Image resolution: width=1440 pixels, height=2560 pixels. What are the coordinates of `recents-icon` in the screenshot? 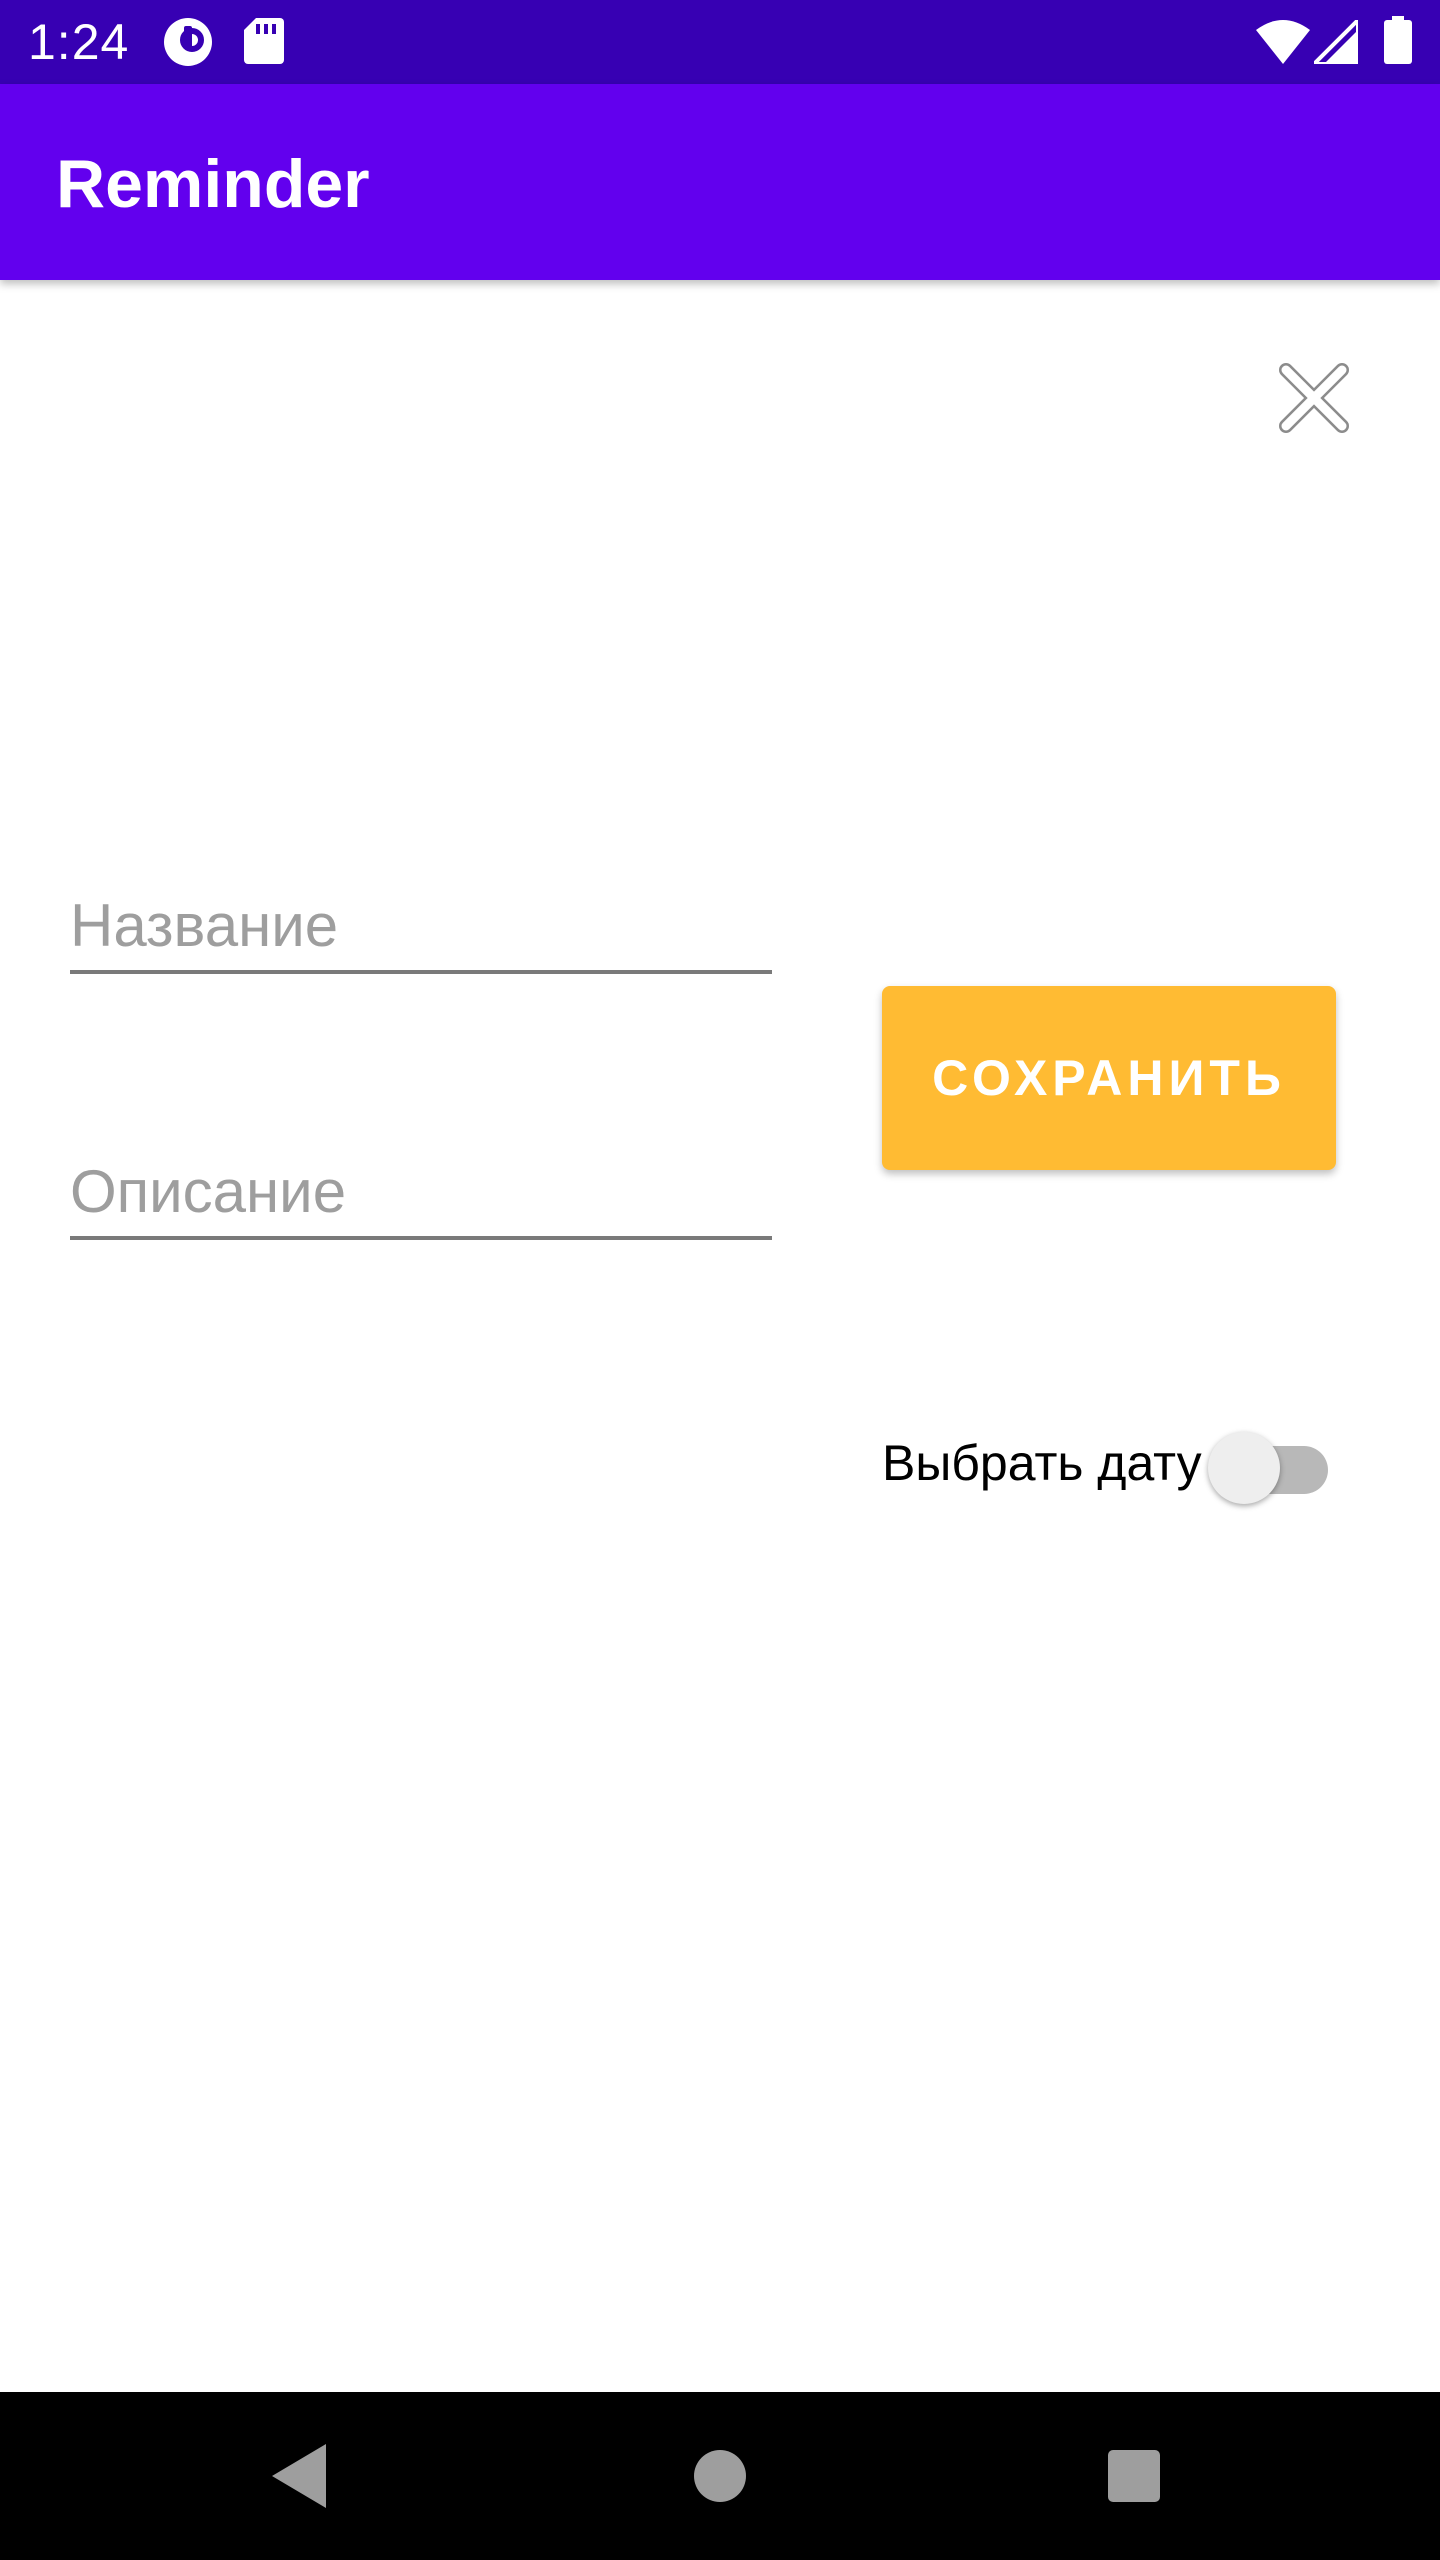 It's located at (1134, 2476).